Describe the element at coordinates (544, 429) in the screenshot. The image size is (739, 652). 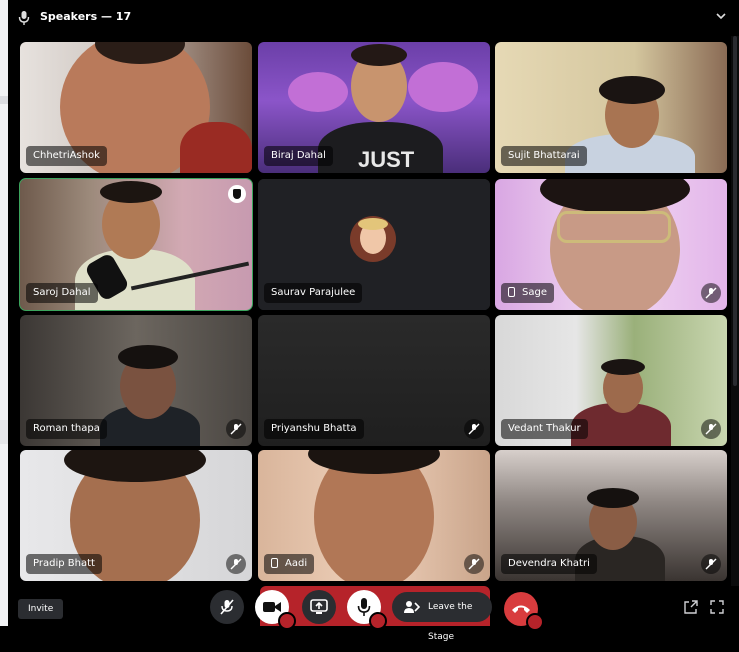
I see `participant-name: Vedant Thakur` at that location.